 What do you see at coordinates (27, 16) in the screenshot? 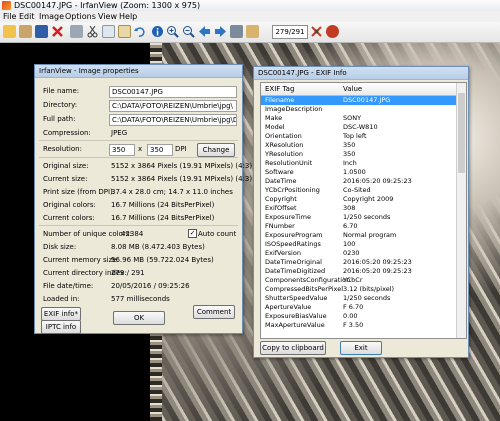
I see `menu-edit: Edit` at bounding box center [27, 16].